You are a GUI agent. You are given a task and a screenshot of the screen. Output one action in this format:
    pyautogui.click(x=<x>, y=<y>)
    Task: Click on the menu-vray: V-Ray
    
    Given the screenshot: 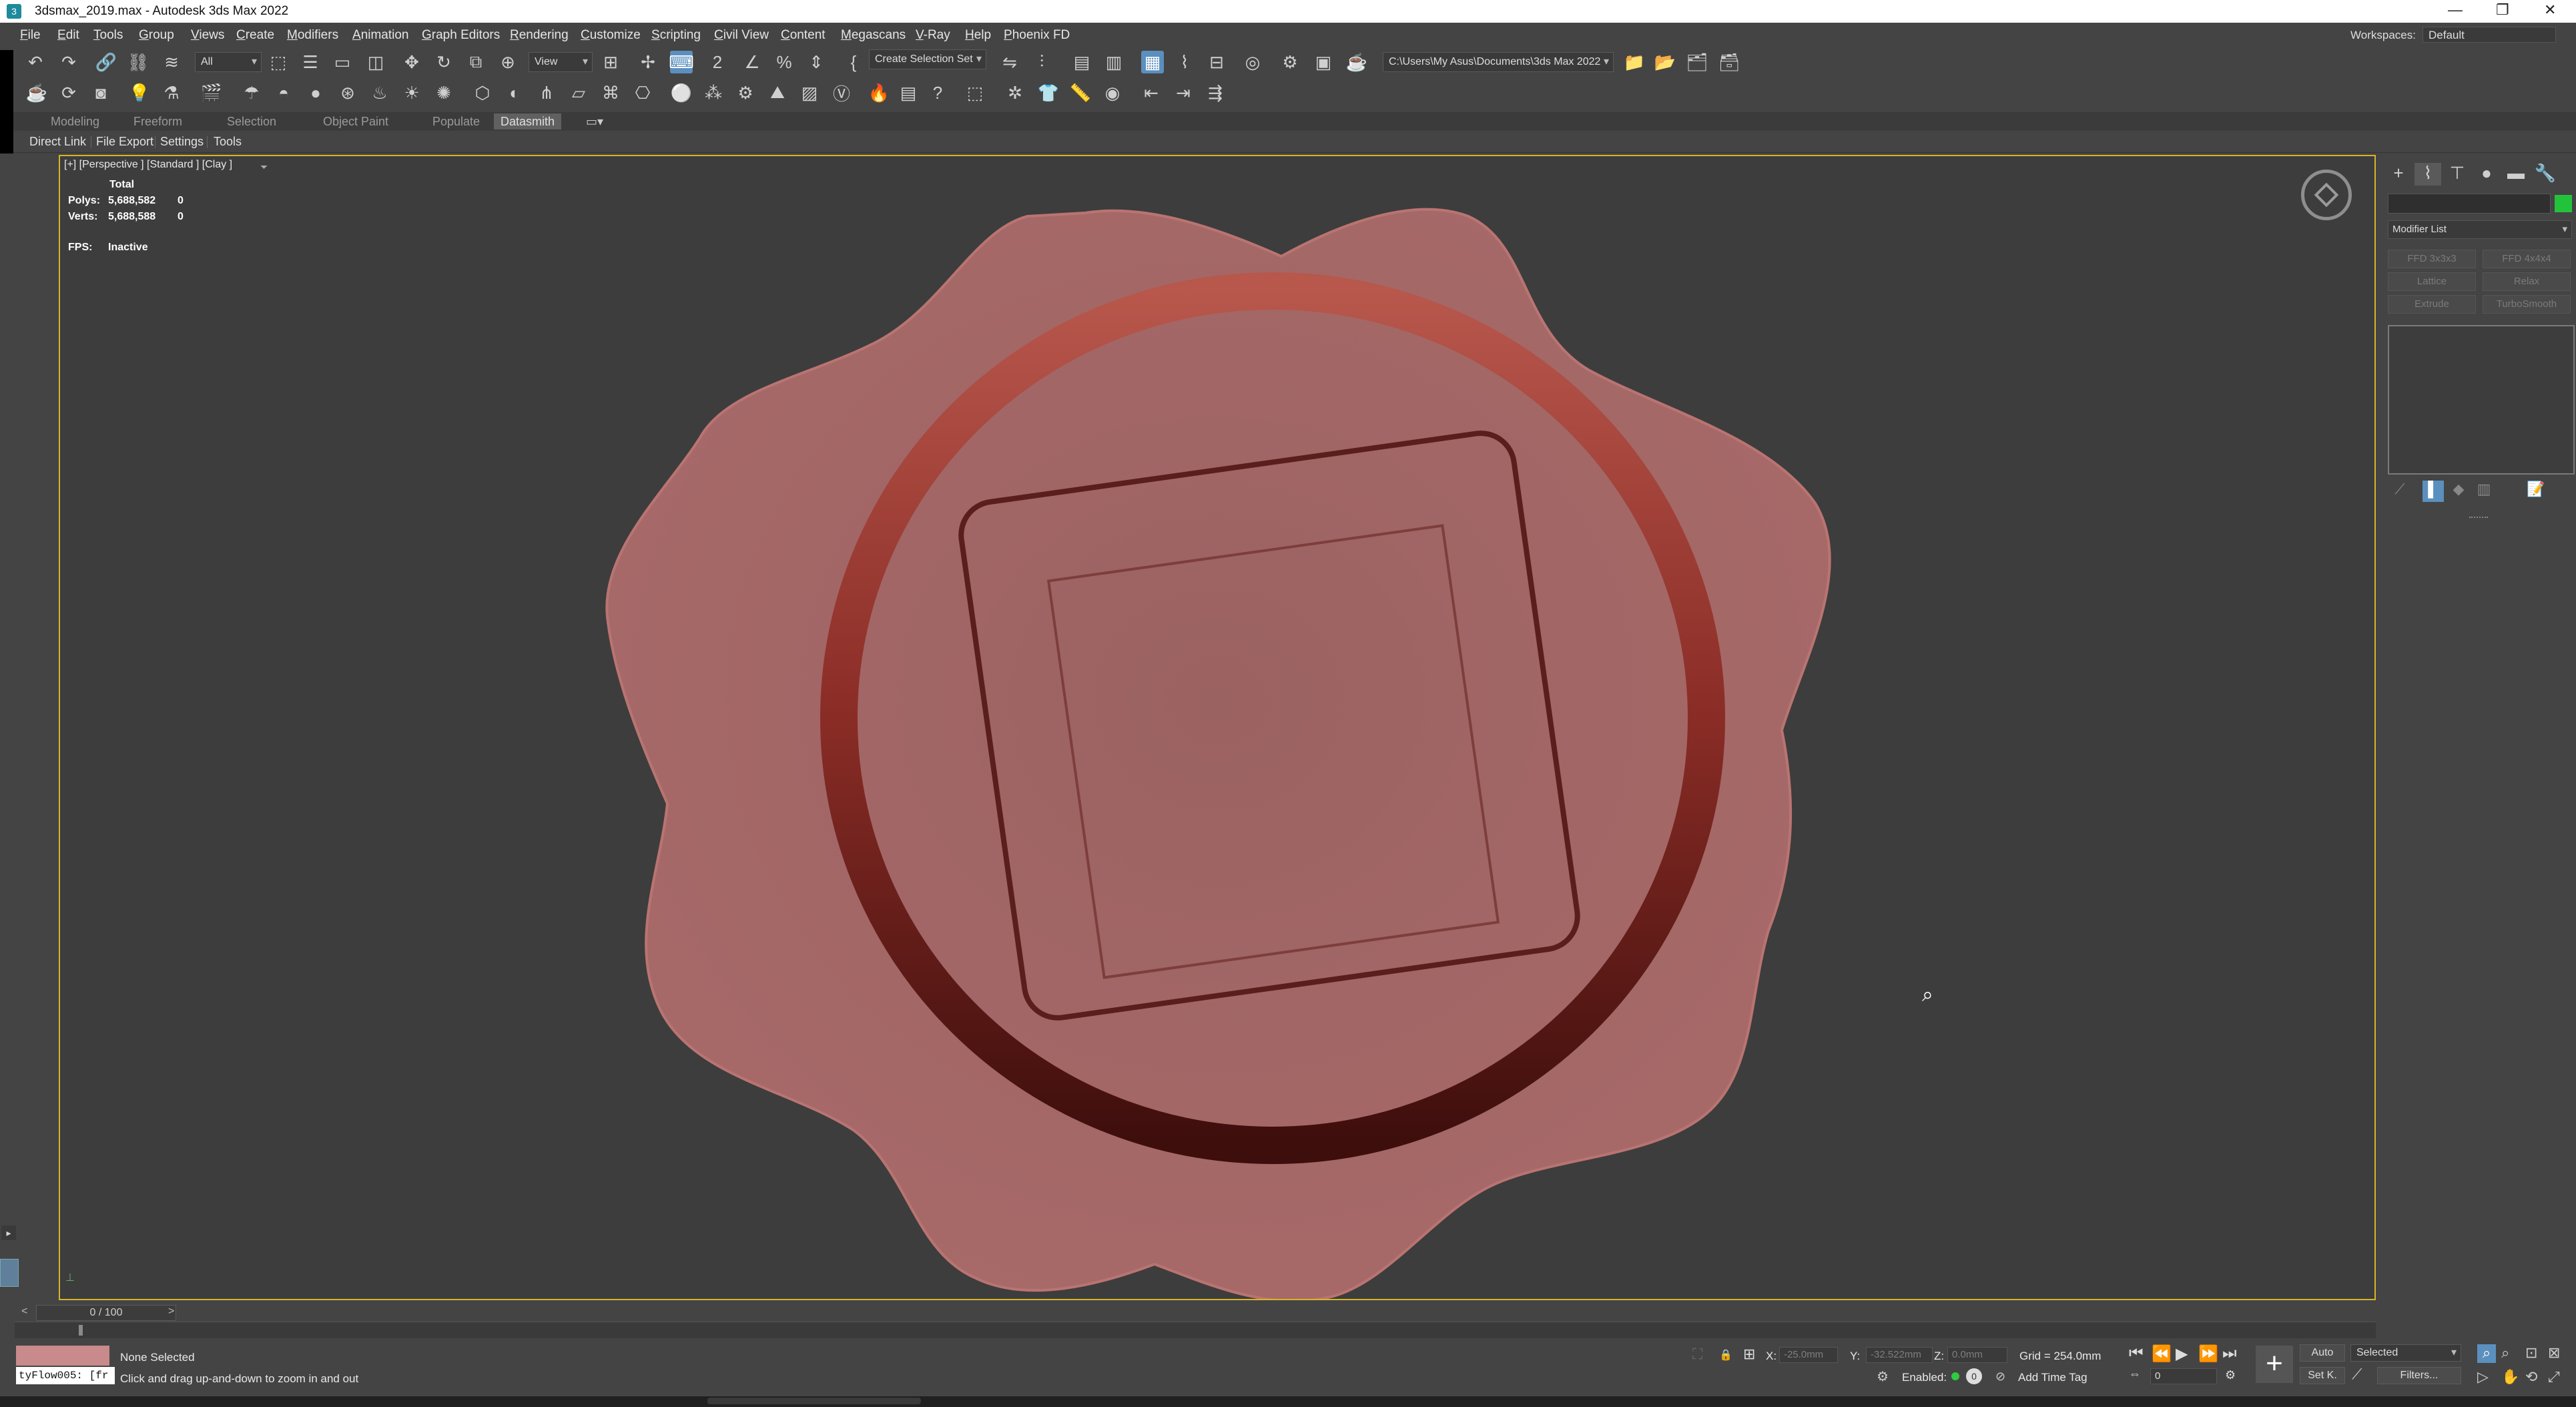 What is the action you would take?
    pyautogui.click(x=933, y=35)
    